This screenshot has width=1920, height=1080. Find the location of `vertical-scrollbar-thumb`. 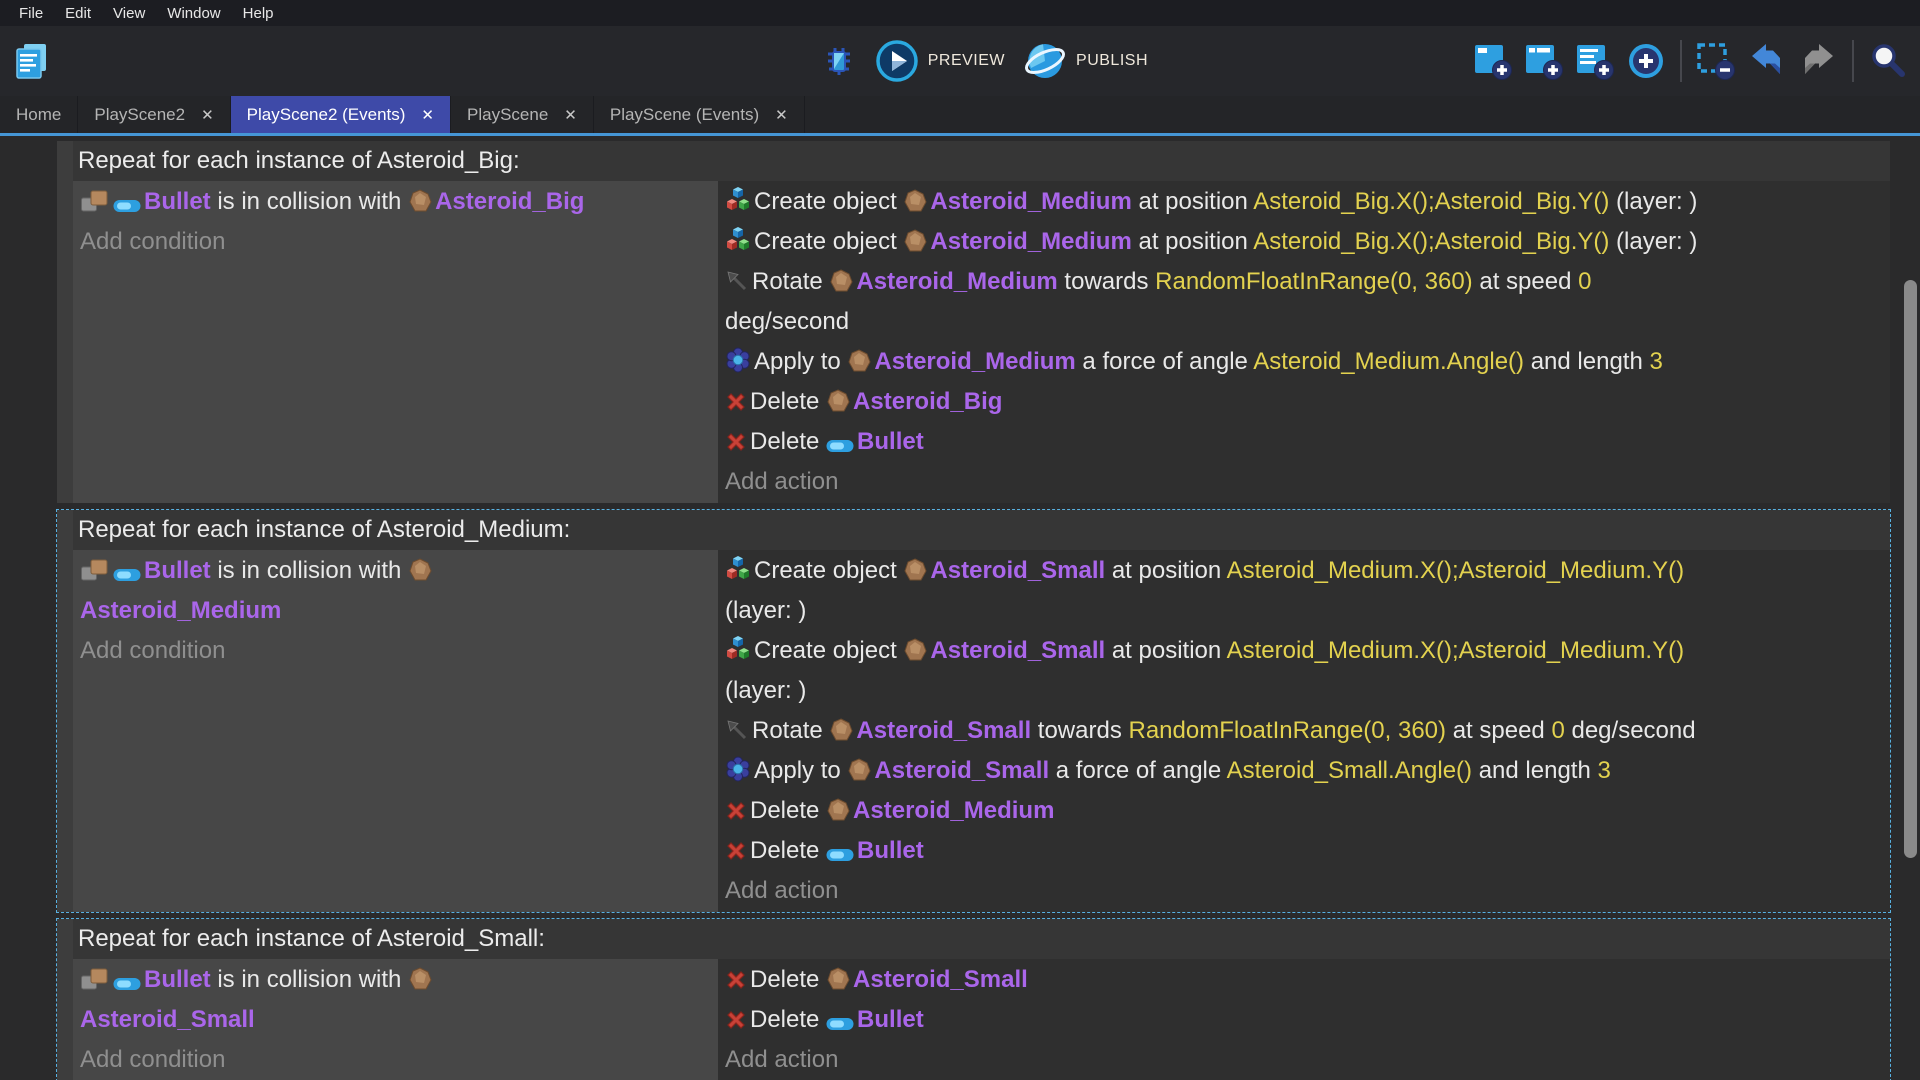

vertical-scrollbar-thumb is located at coordinates (1910, 569).